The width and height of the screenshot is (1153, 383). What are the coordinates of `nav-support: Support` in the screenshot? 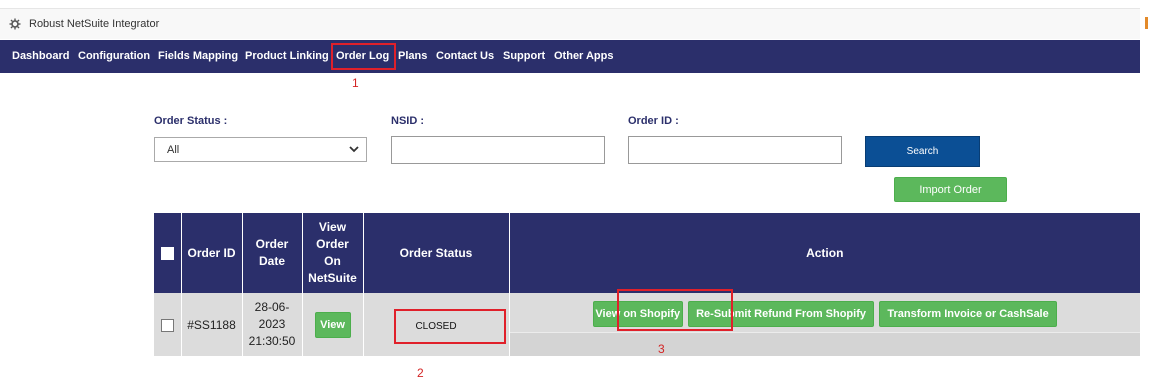 It's located at (524, 56).